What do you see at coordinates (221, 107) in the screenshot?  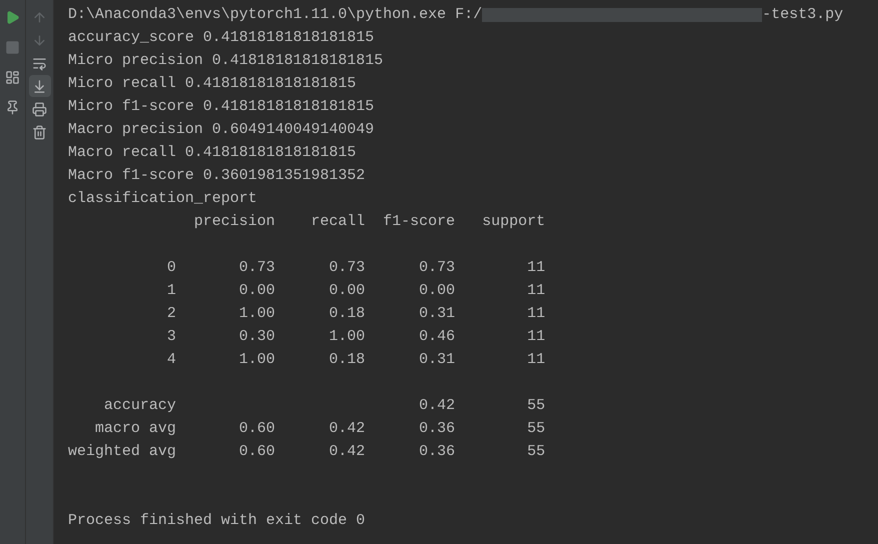 I see `output-line: Micro f1-score 0.41818181818181815` at bounding box center [221, 107].